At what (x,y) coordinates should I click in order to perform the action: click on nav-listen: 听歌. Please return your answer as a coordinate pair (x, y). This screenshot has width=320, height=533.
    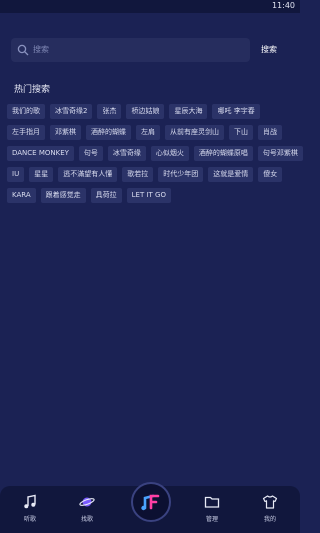
    Looking at the image, I should click on (30, 508).